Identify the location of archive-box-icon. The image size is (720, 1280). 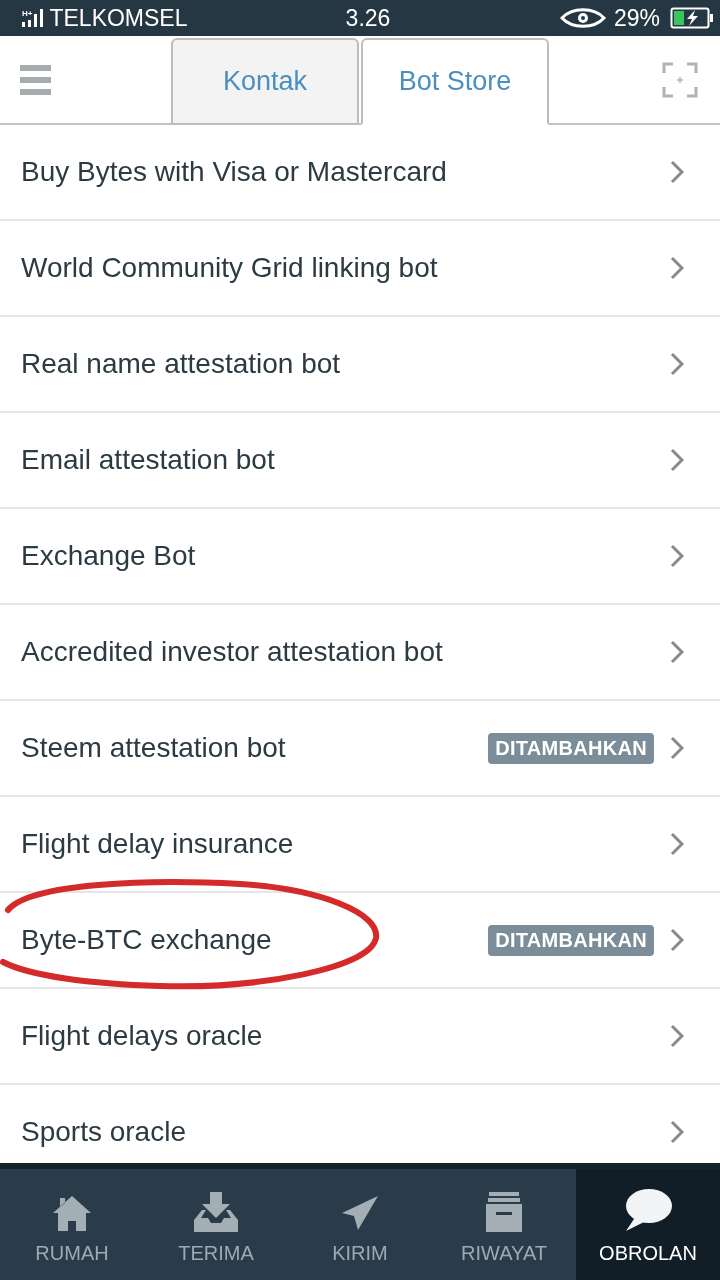
(504, 1212).